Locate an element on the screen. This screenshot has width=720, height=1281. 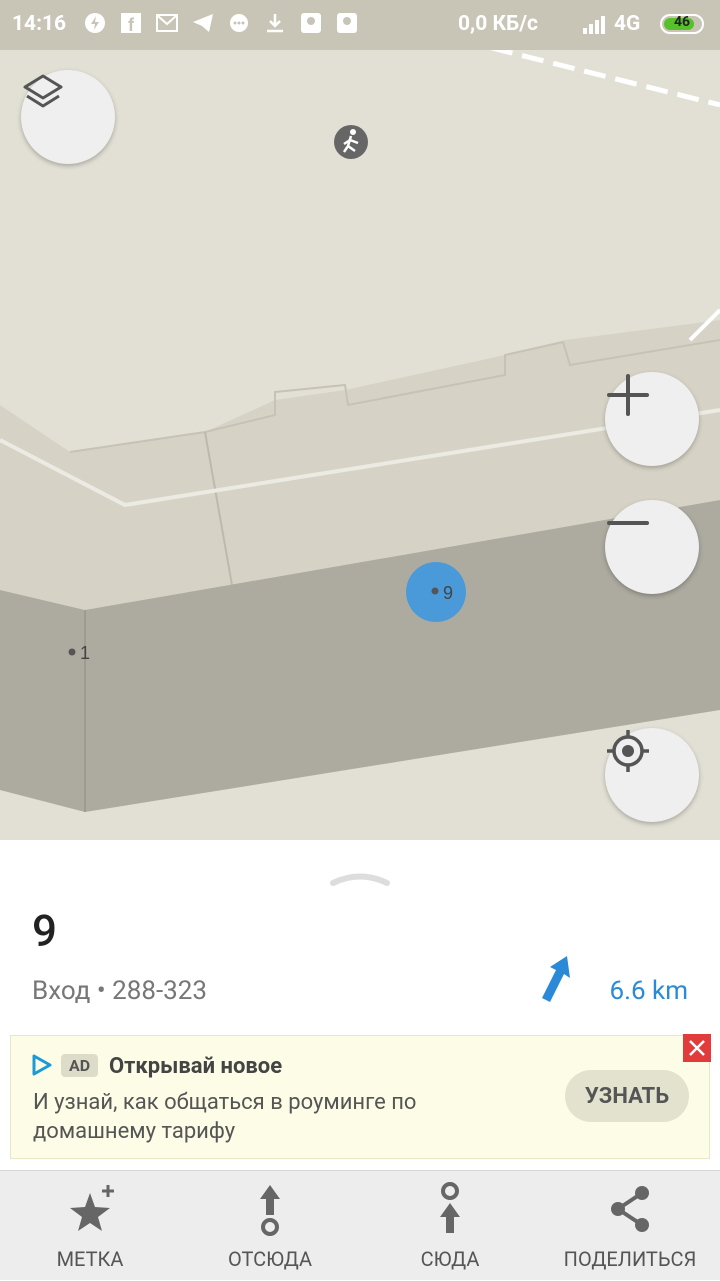
bottom-action-bar: МЕТКА ОТСЮДА СЮДА ПОДЕЛИТЬСЯ is located at coordinates (360, 1225).